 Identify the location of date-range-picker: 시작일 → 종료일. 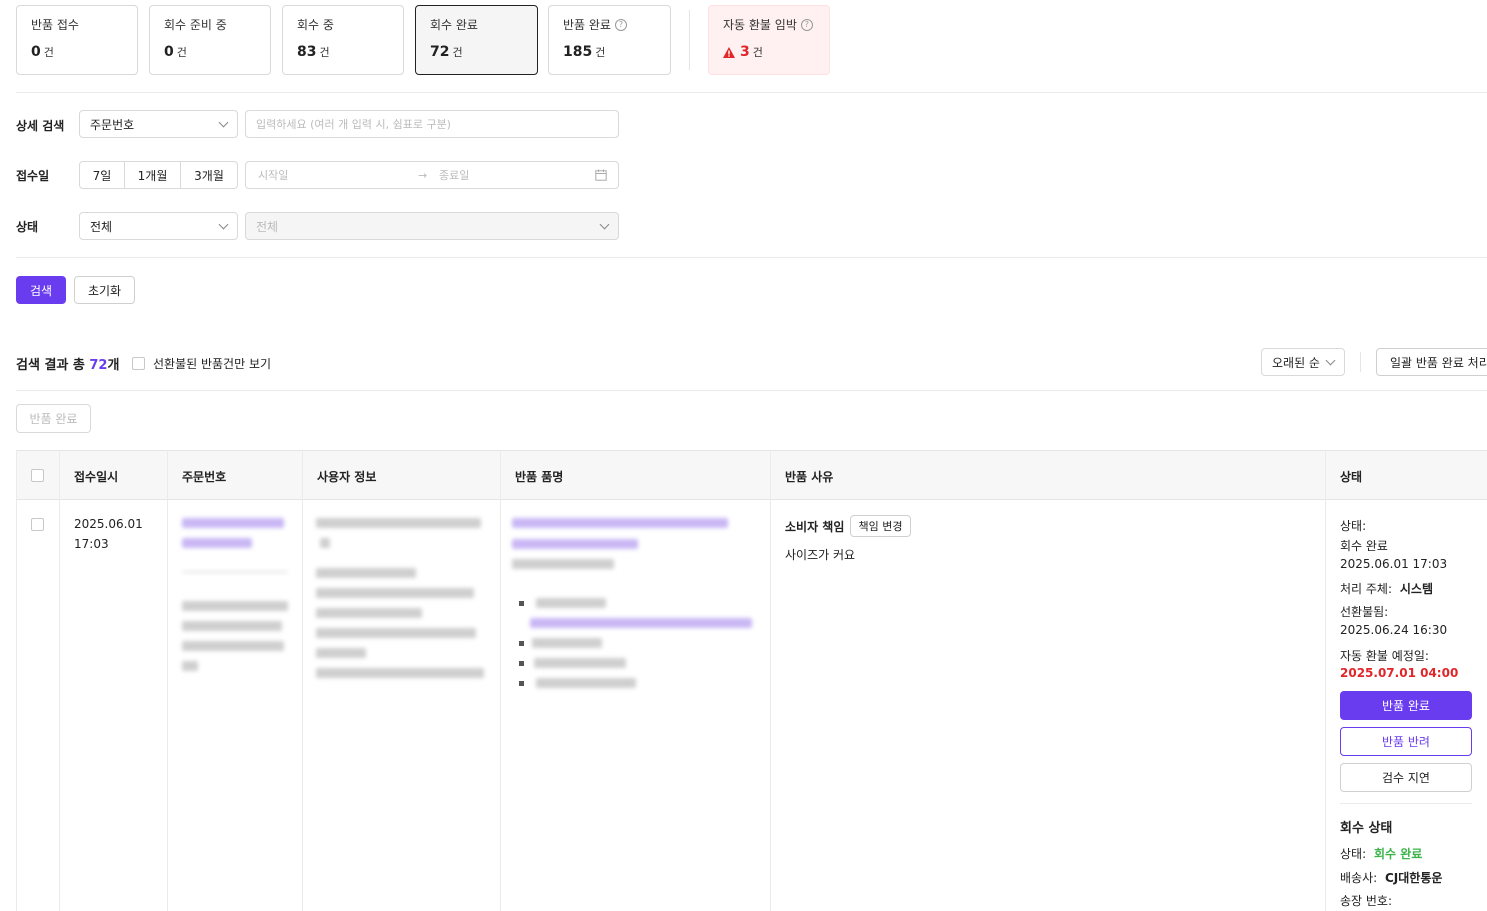
(432, 175).